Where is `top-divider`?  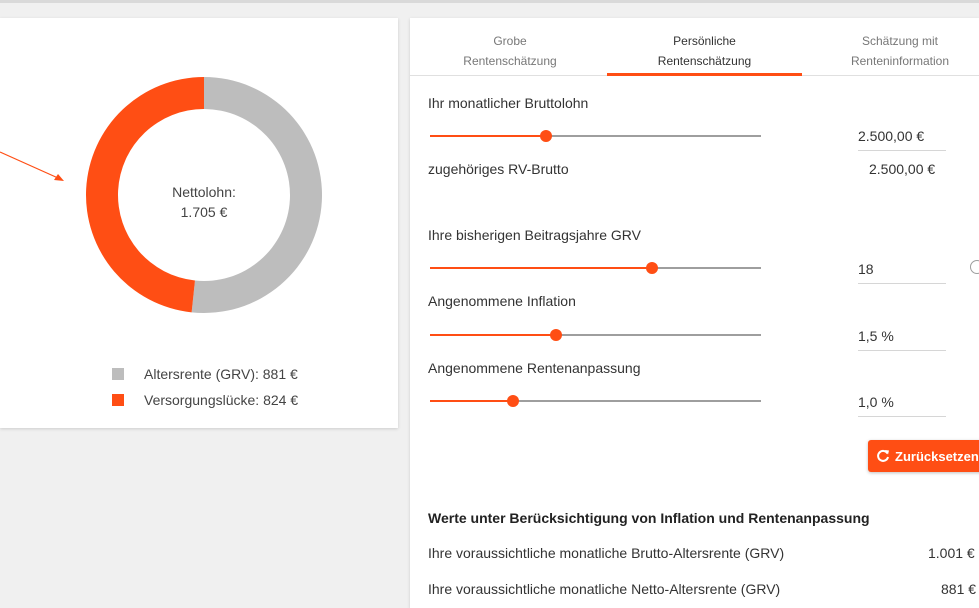 top-divider is located at coordinates (489, 1).